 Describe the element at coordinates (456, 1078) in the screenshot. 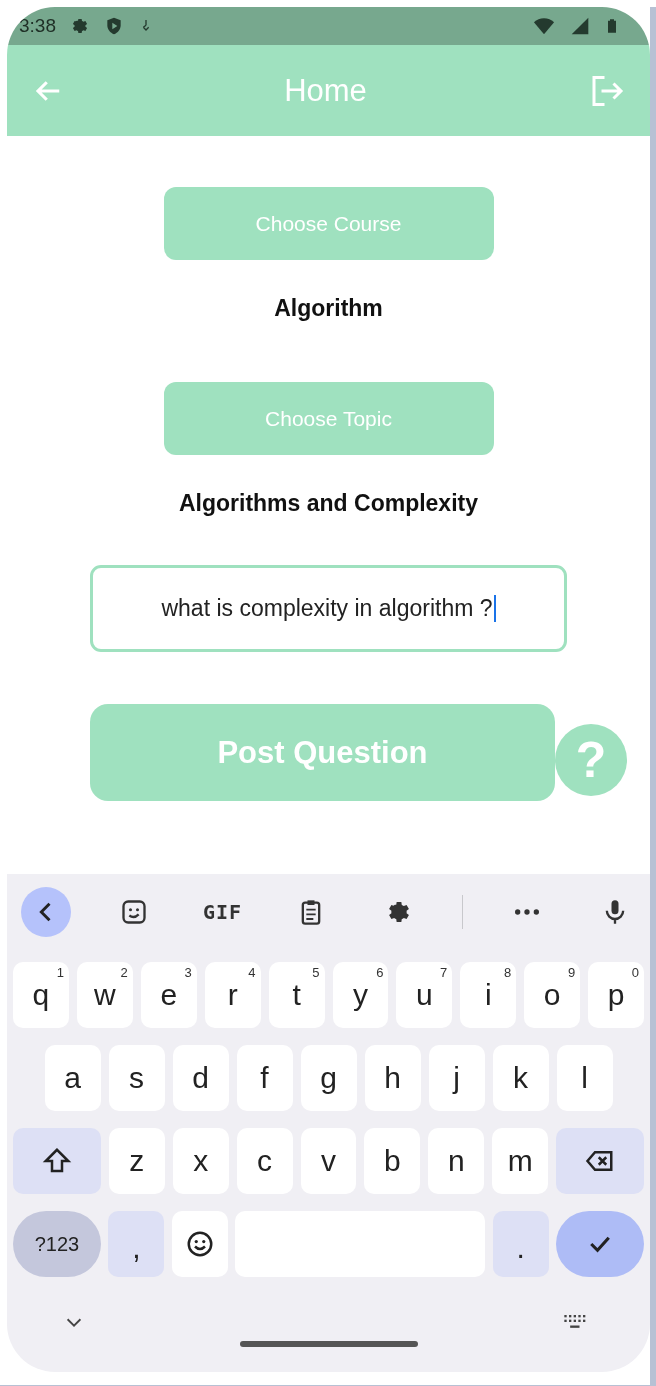

I see `letter-key: j` at that location.